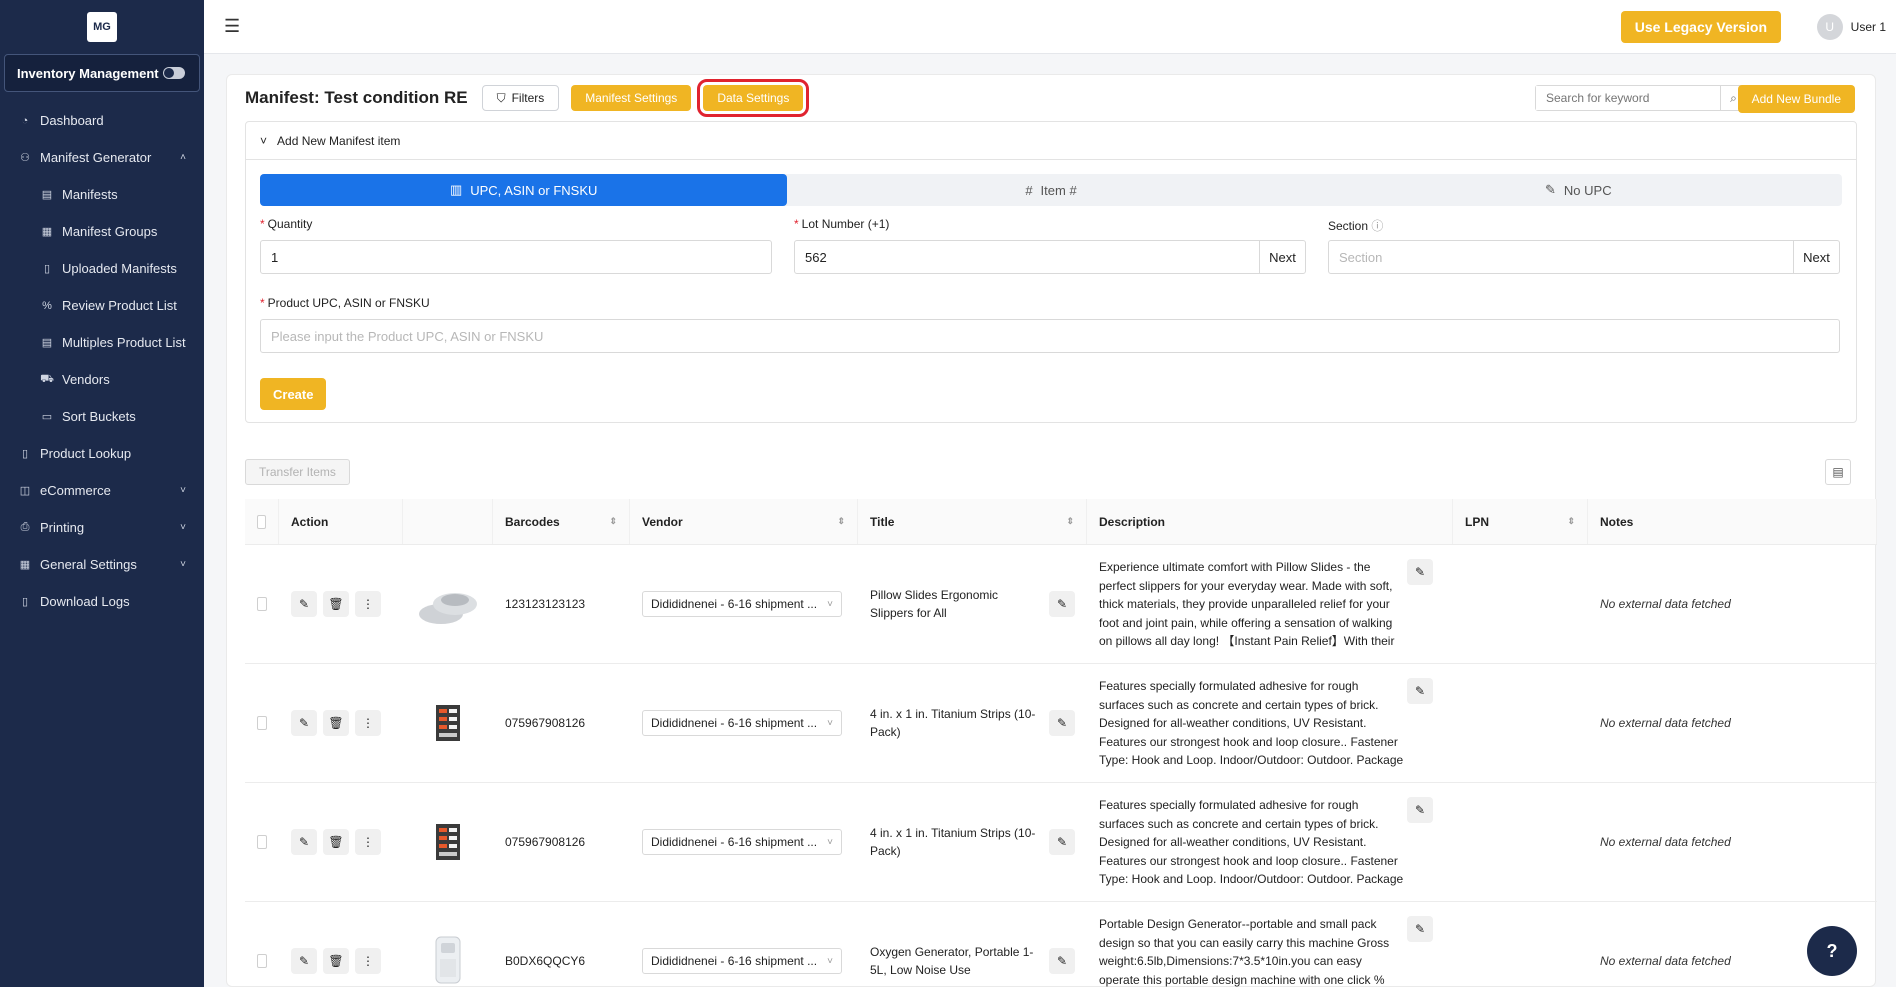  What do you see at coordinates (183, 157) in the screenshot?
I see `chevron-up-icon: ˄` at bounding box center [183, 157].